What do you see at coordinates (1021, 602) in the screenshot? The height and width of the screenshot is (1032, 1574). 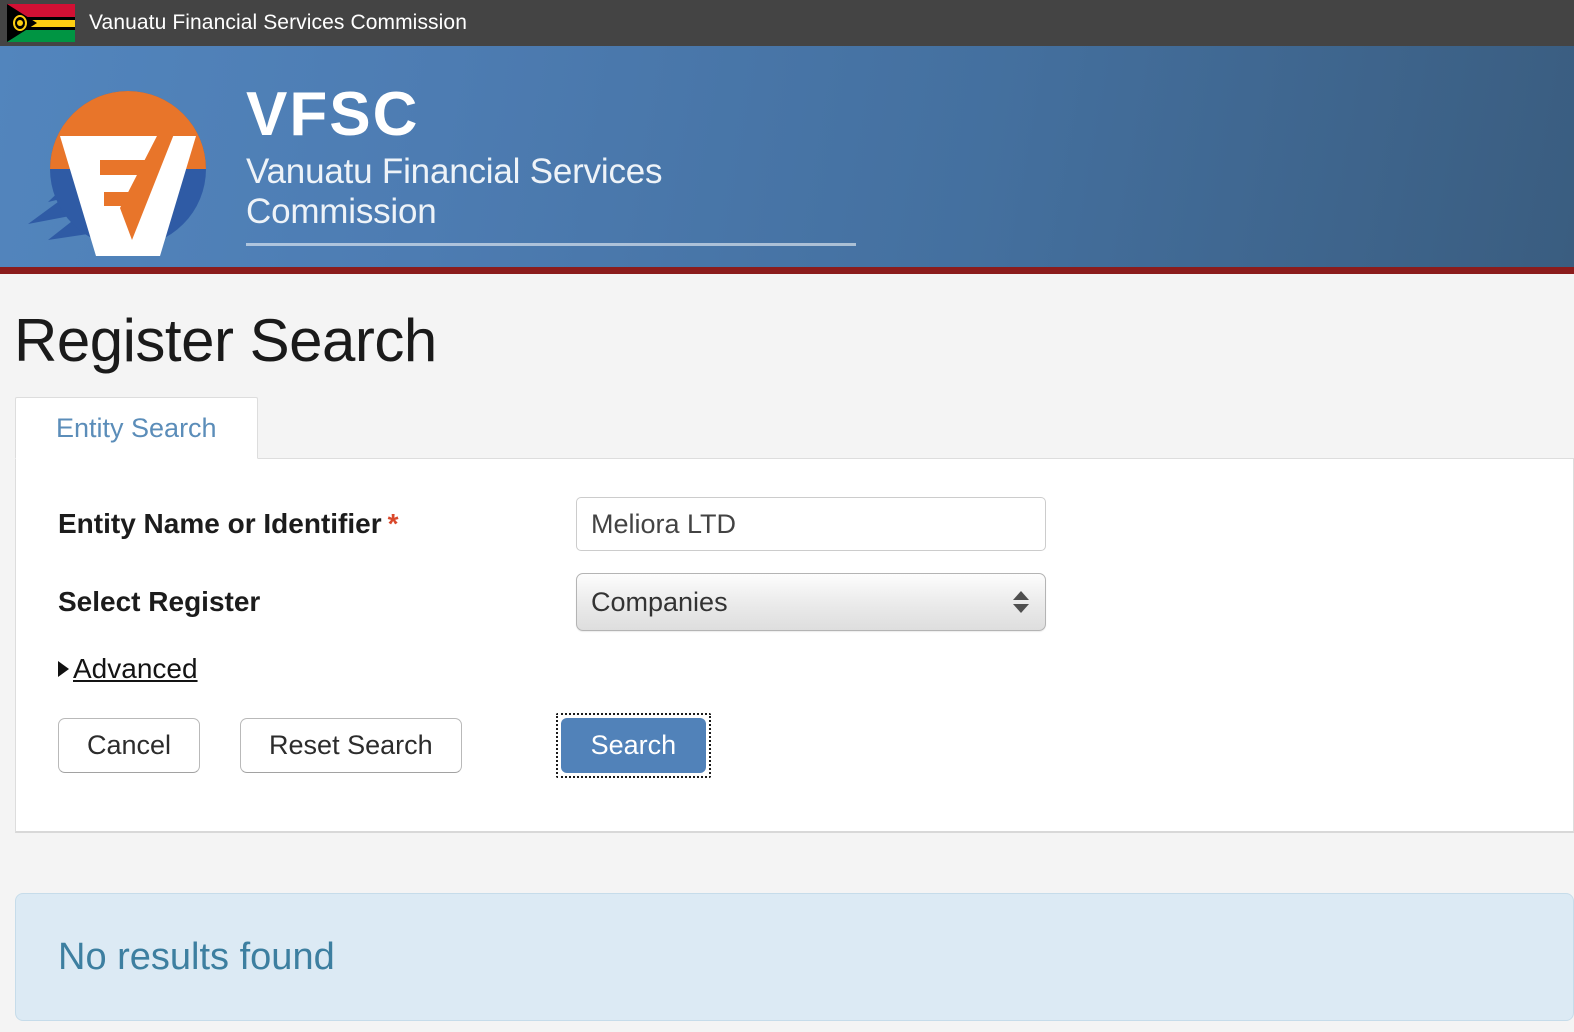 I see `stepper-arrows-icon` at bounding box center [1021, 602].